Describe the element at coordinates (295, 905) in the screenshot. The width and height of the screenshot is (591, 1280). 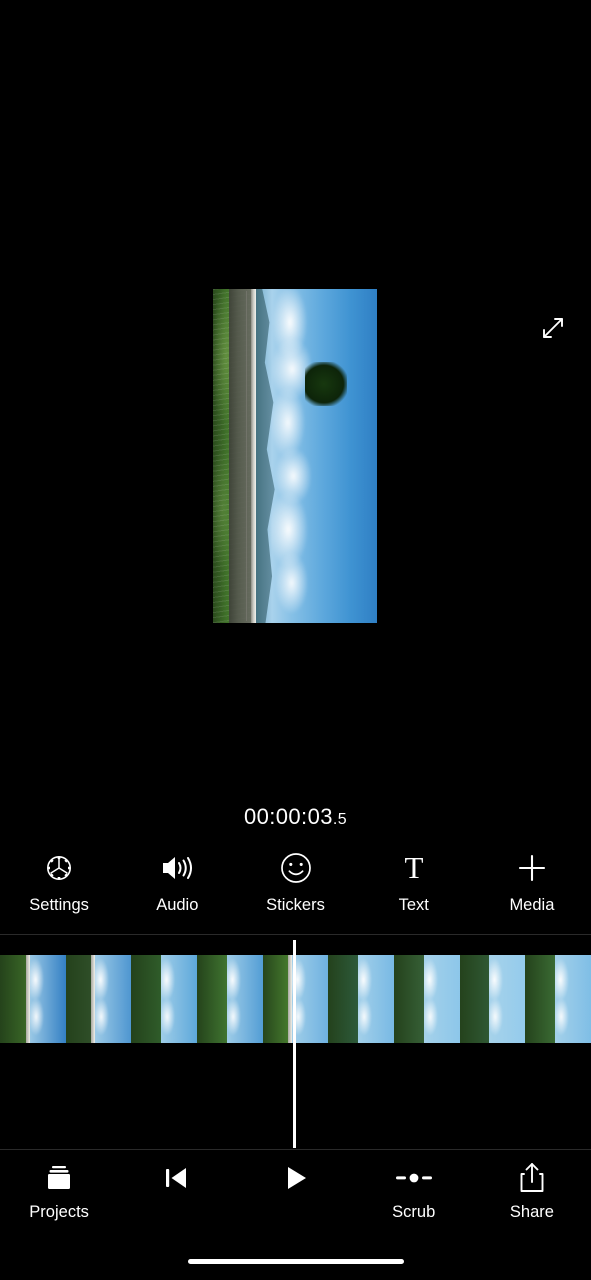
I see `toolbar-item-label: Stickers` at that location.